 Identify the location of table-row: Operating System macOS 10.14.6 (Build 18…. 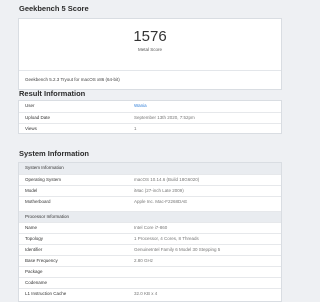
(150, 179).